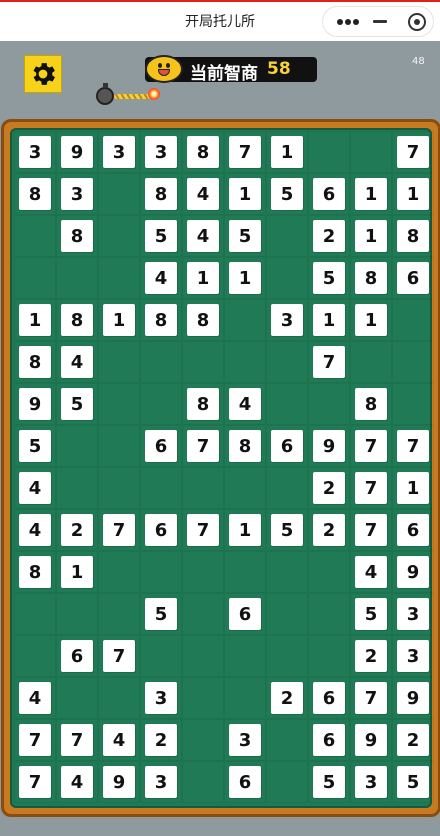  I want to click on target-close-icon, so click(417, 22).